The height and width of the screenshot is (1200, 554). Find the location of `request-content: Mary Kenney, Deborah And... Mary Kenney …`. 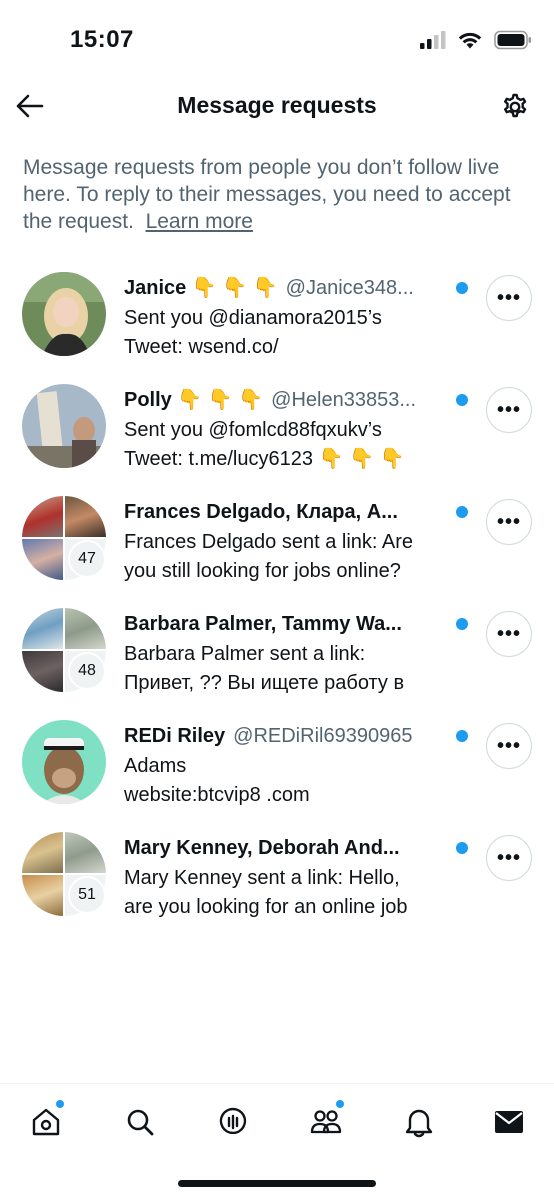

request-content: Mary Kenney, Deborah And... Mary Kenney … is located at coordinates (289, 878).